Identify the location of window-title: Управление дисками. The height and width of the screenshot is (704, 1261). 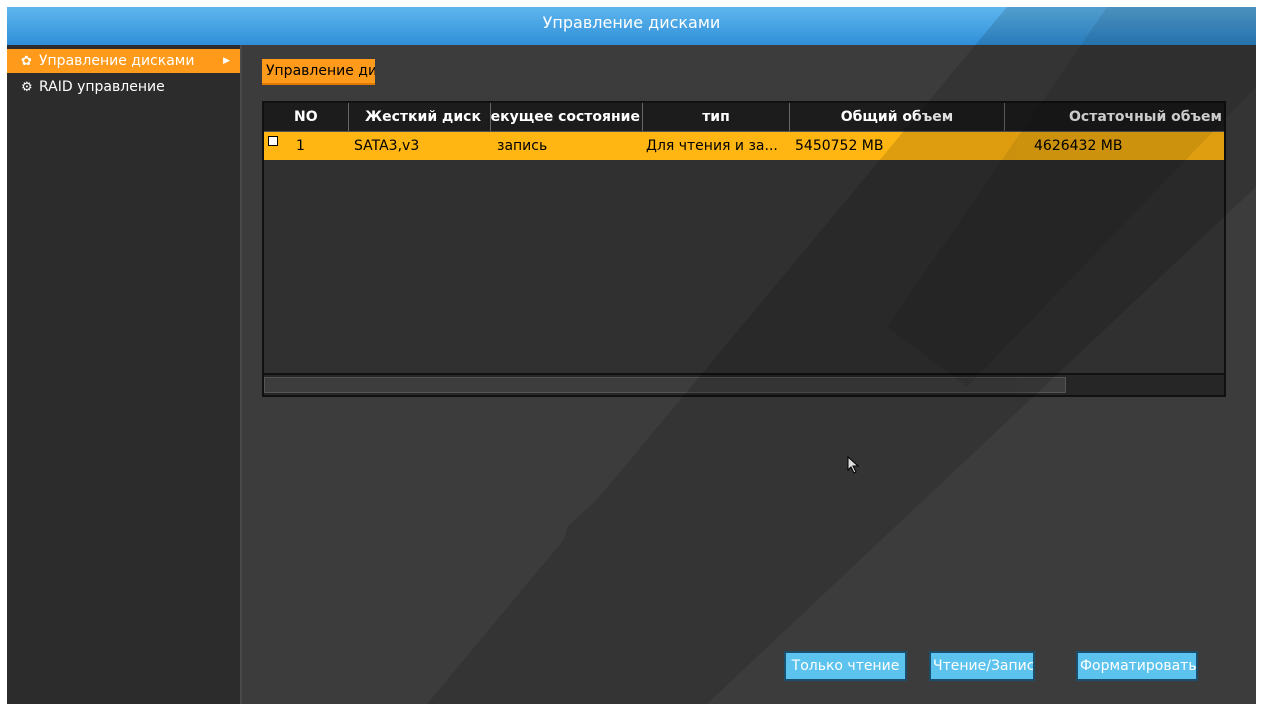
(631, 26).